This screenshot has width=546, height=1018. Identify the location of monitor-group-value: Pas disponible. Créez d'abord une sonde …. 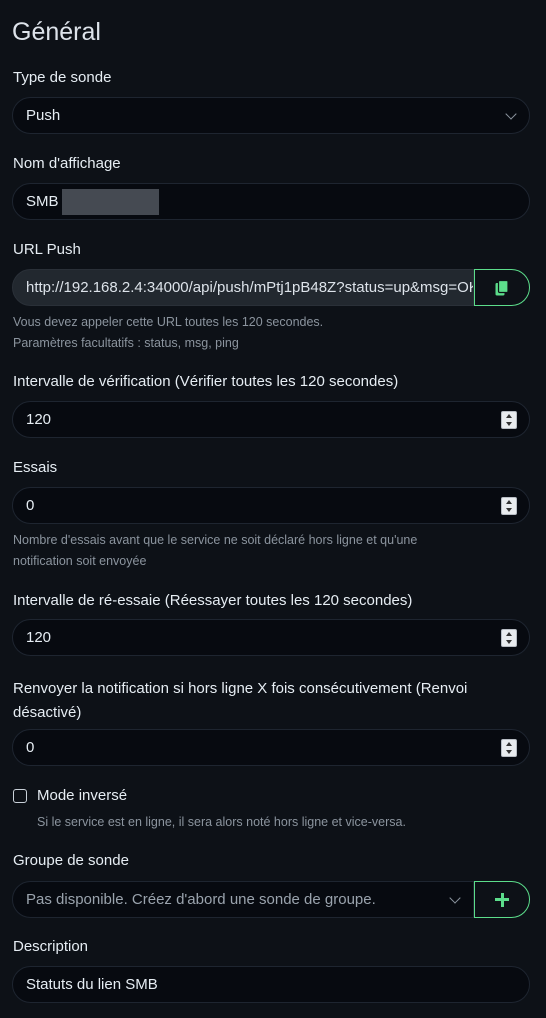
(201, 899).